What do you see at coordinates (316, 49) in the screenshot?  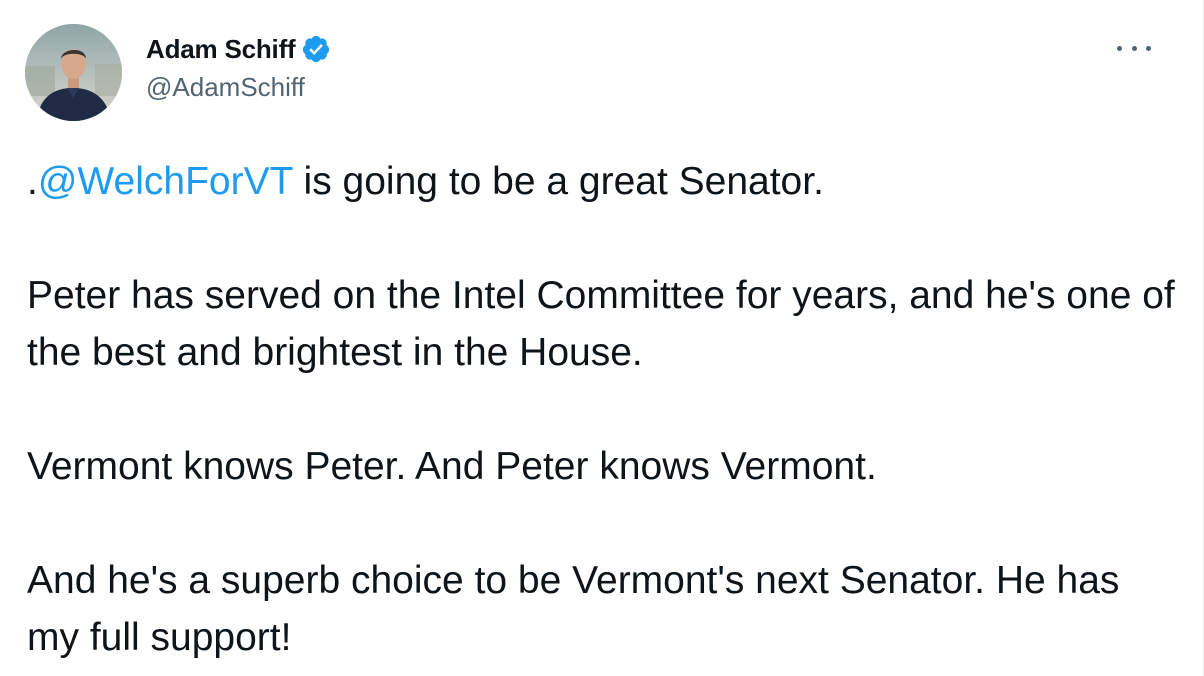 I see `verified-badge-icon` at bounding box center [316, 49].